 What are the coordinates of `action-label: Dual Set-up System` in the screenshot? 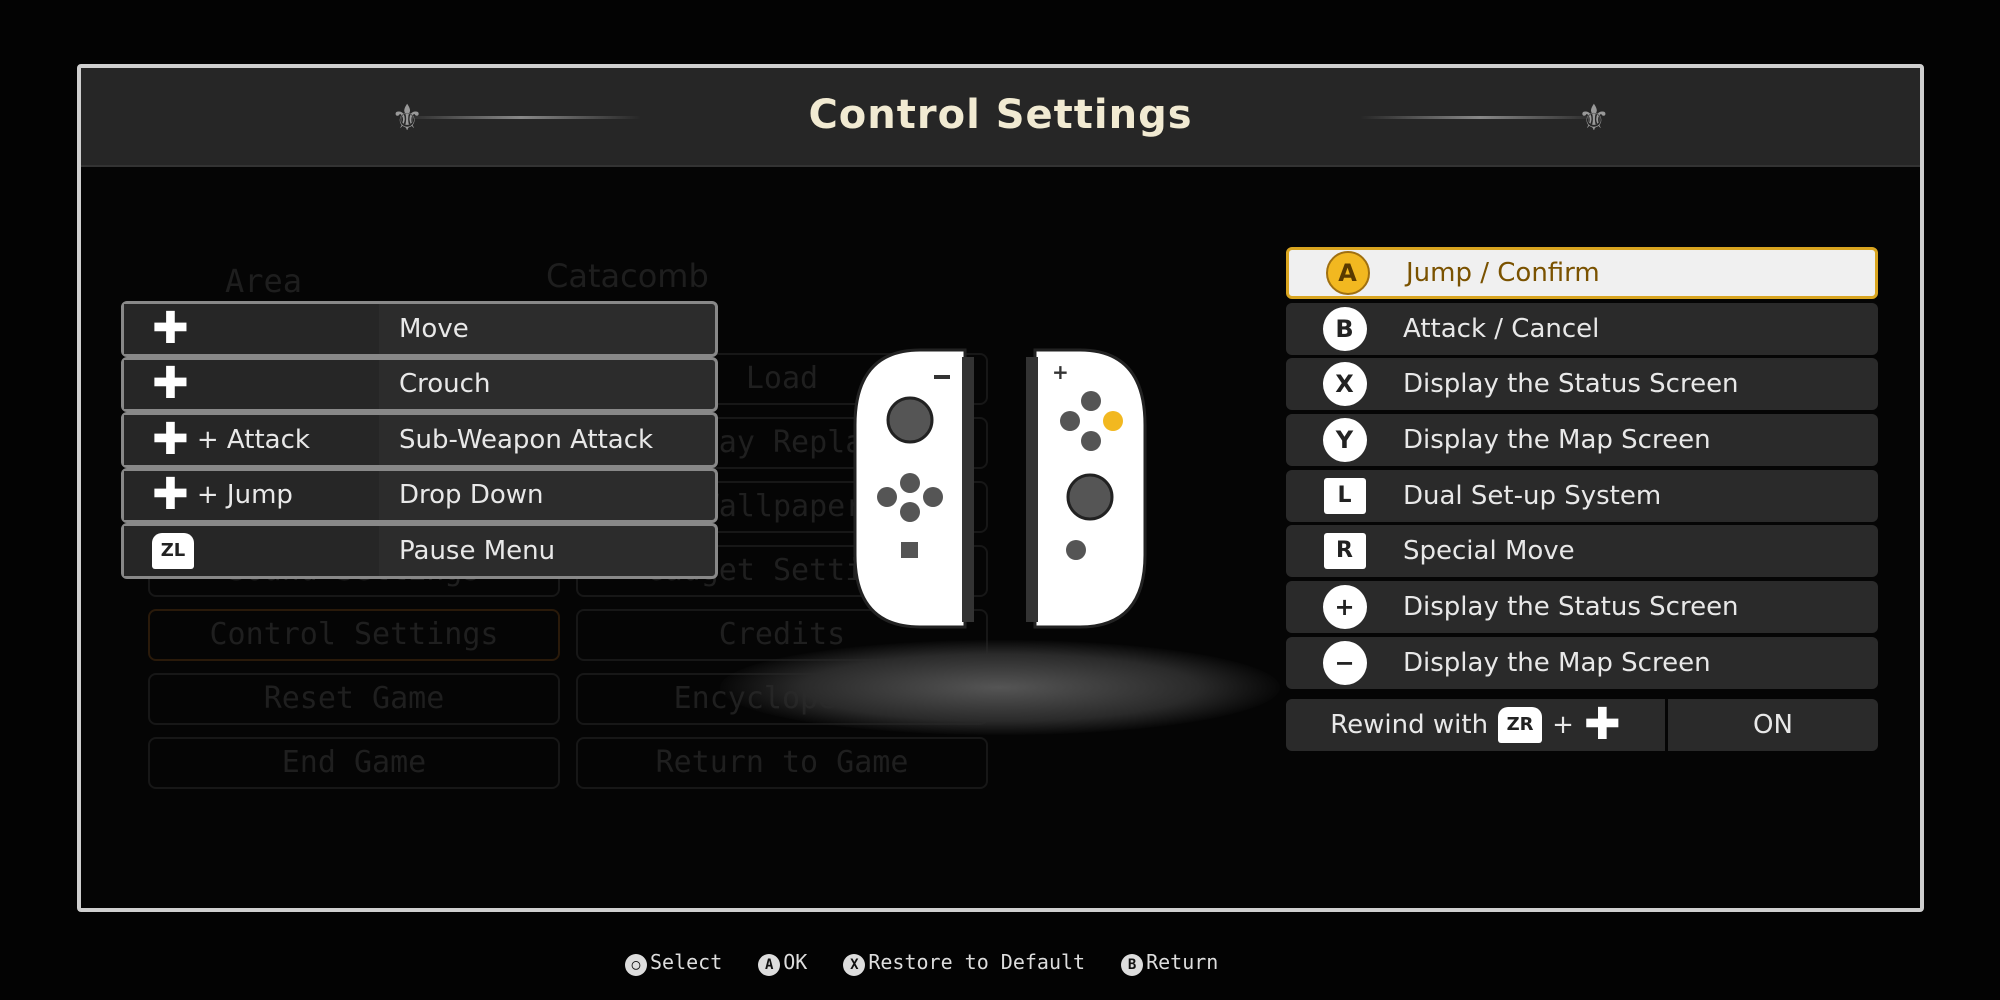 It's located at (1532, 495).